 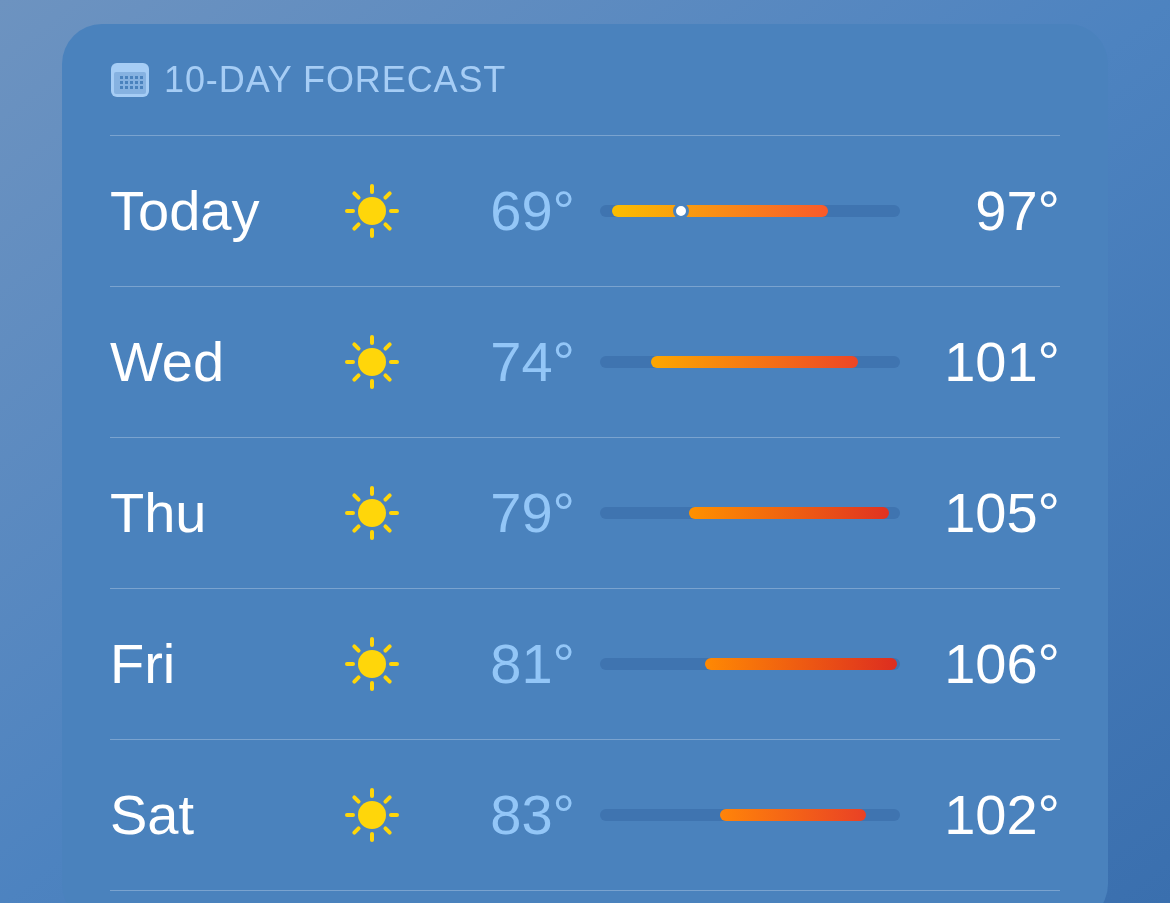 I want to click on day-label: Fri, so click(x=143, y=664).